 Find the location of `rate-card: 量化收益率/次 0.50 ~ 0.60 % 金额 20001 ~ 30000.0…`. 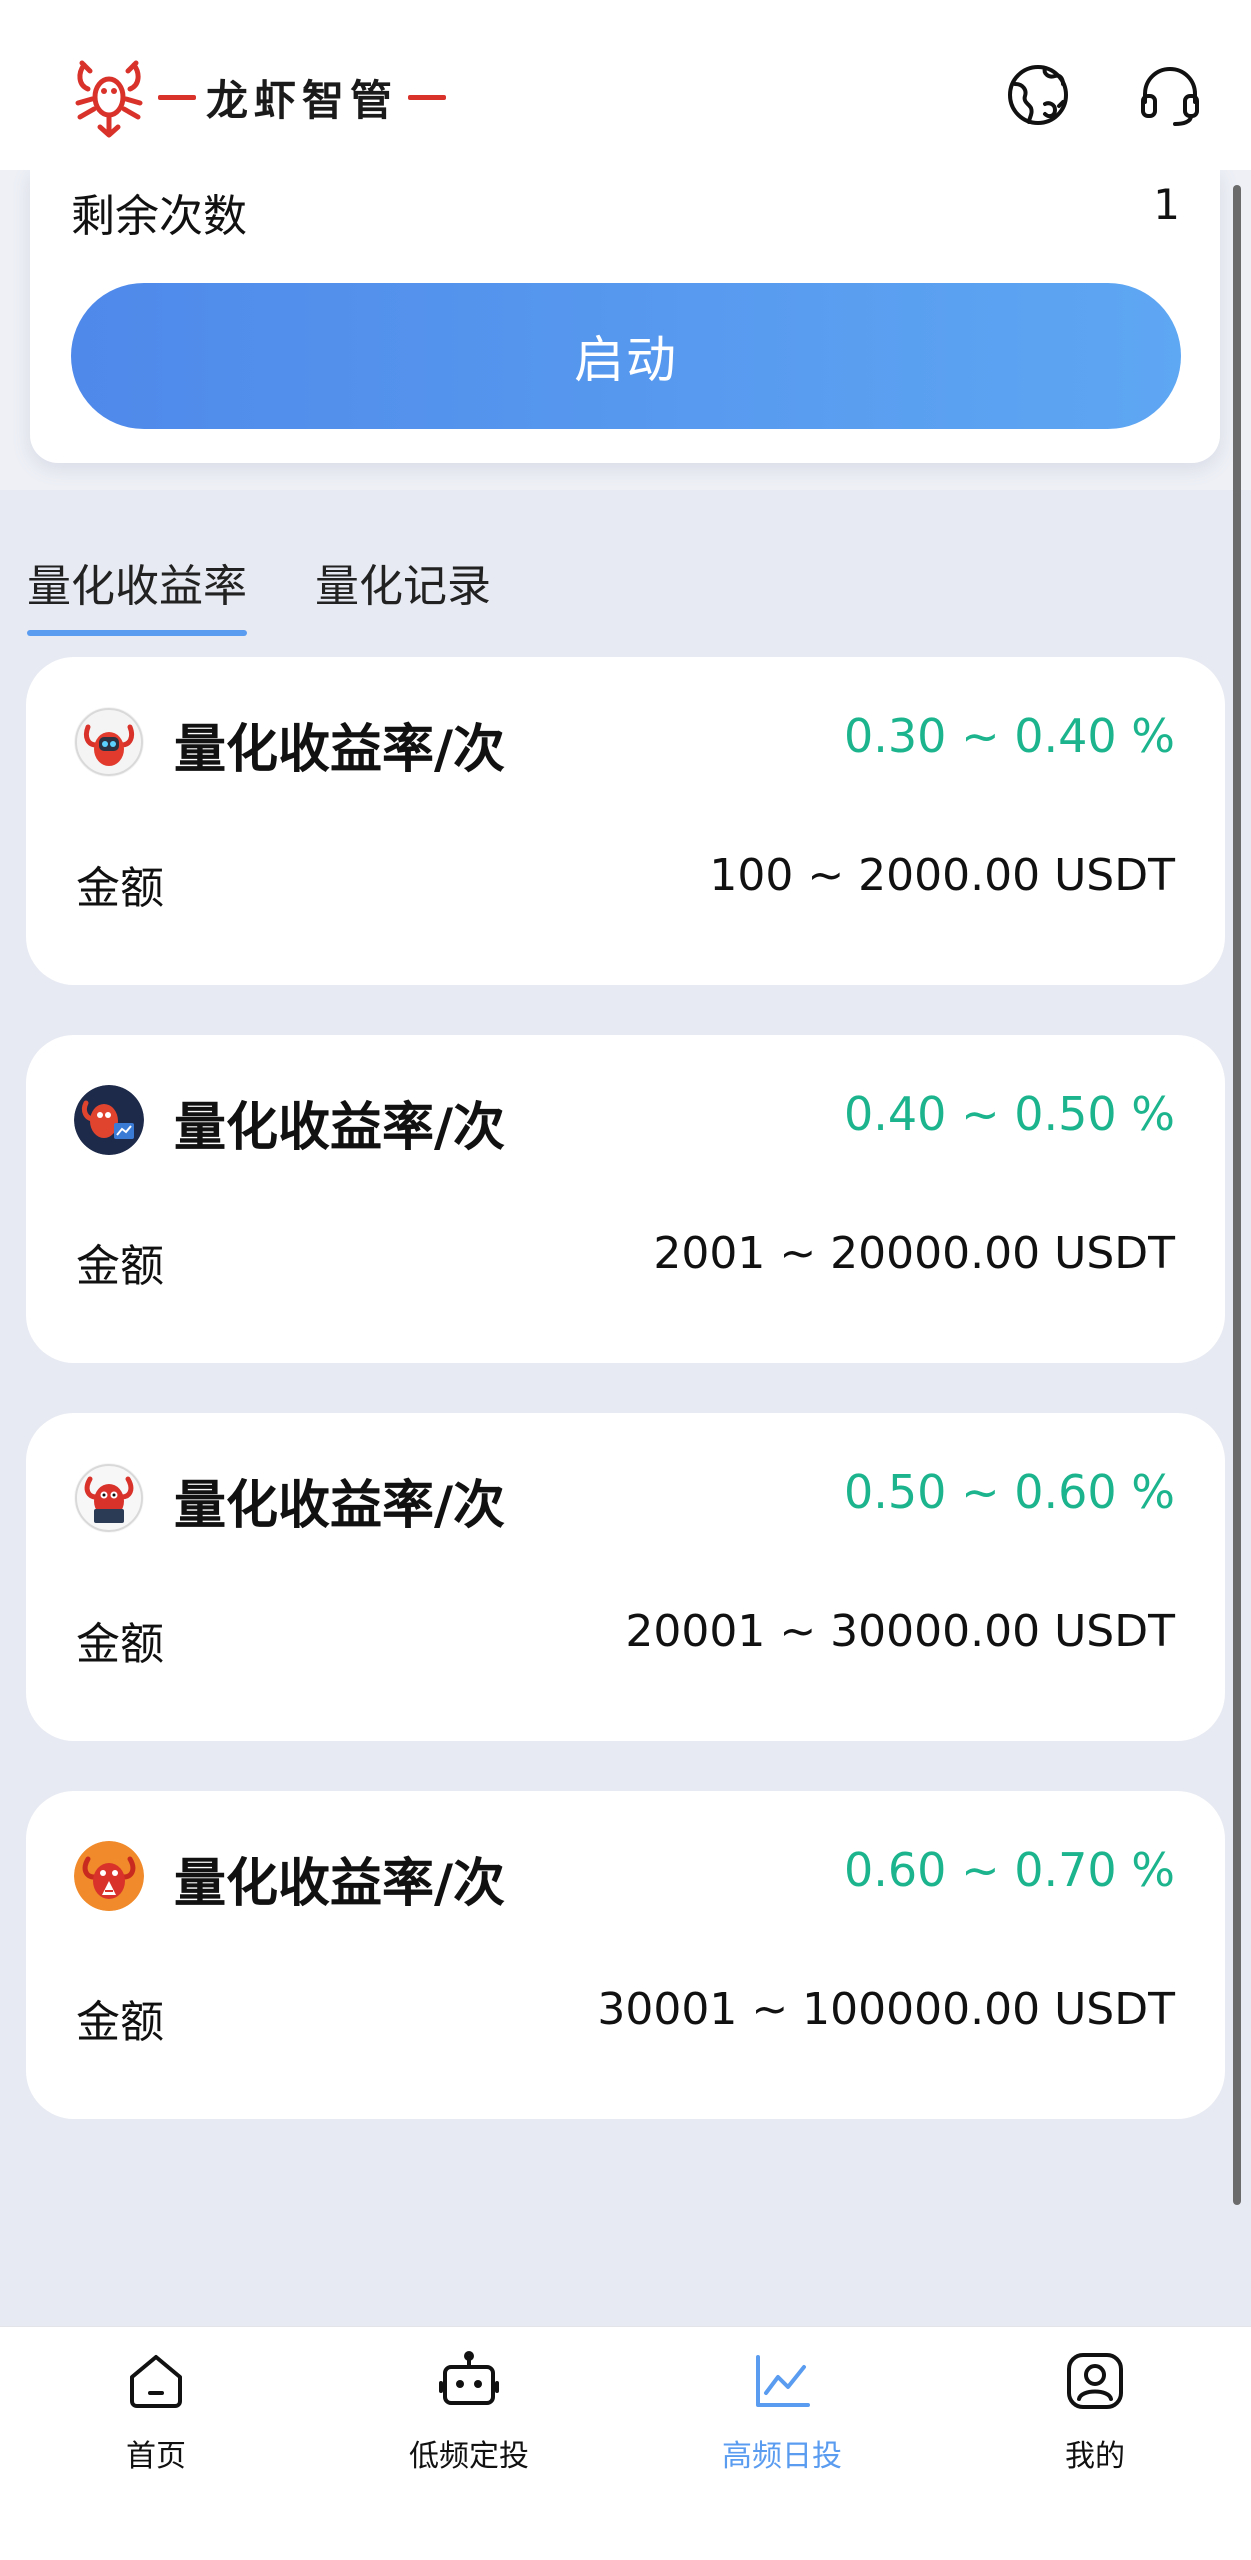

rate-card: 量化收益率/次 0.50 ~ 0.60 % 金额 20001 ~ 30000.0… is located at coordinates (625, 1577).